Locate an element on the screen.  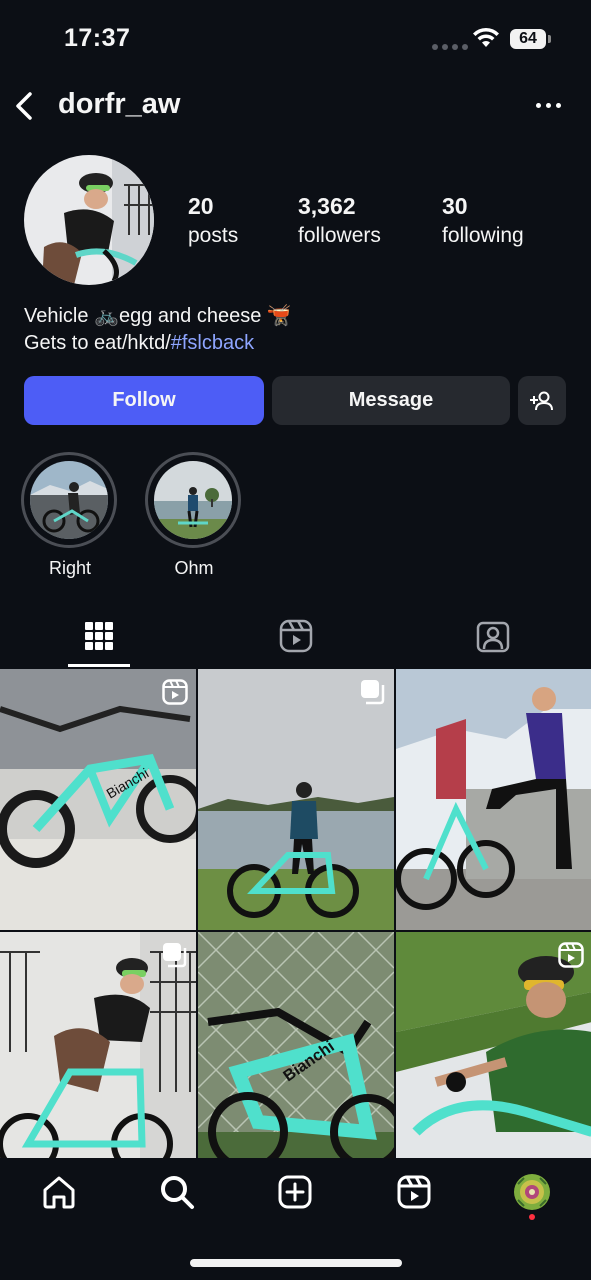
bicycle-emoji: 🚲 is located at coordinates (106, 316).